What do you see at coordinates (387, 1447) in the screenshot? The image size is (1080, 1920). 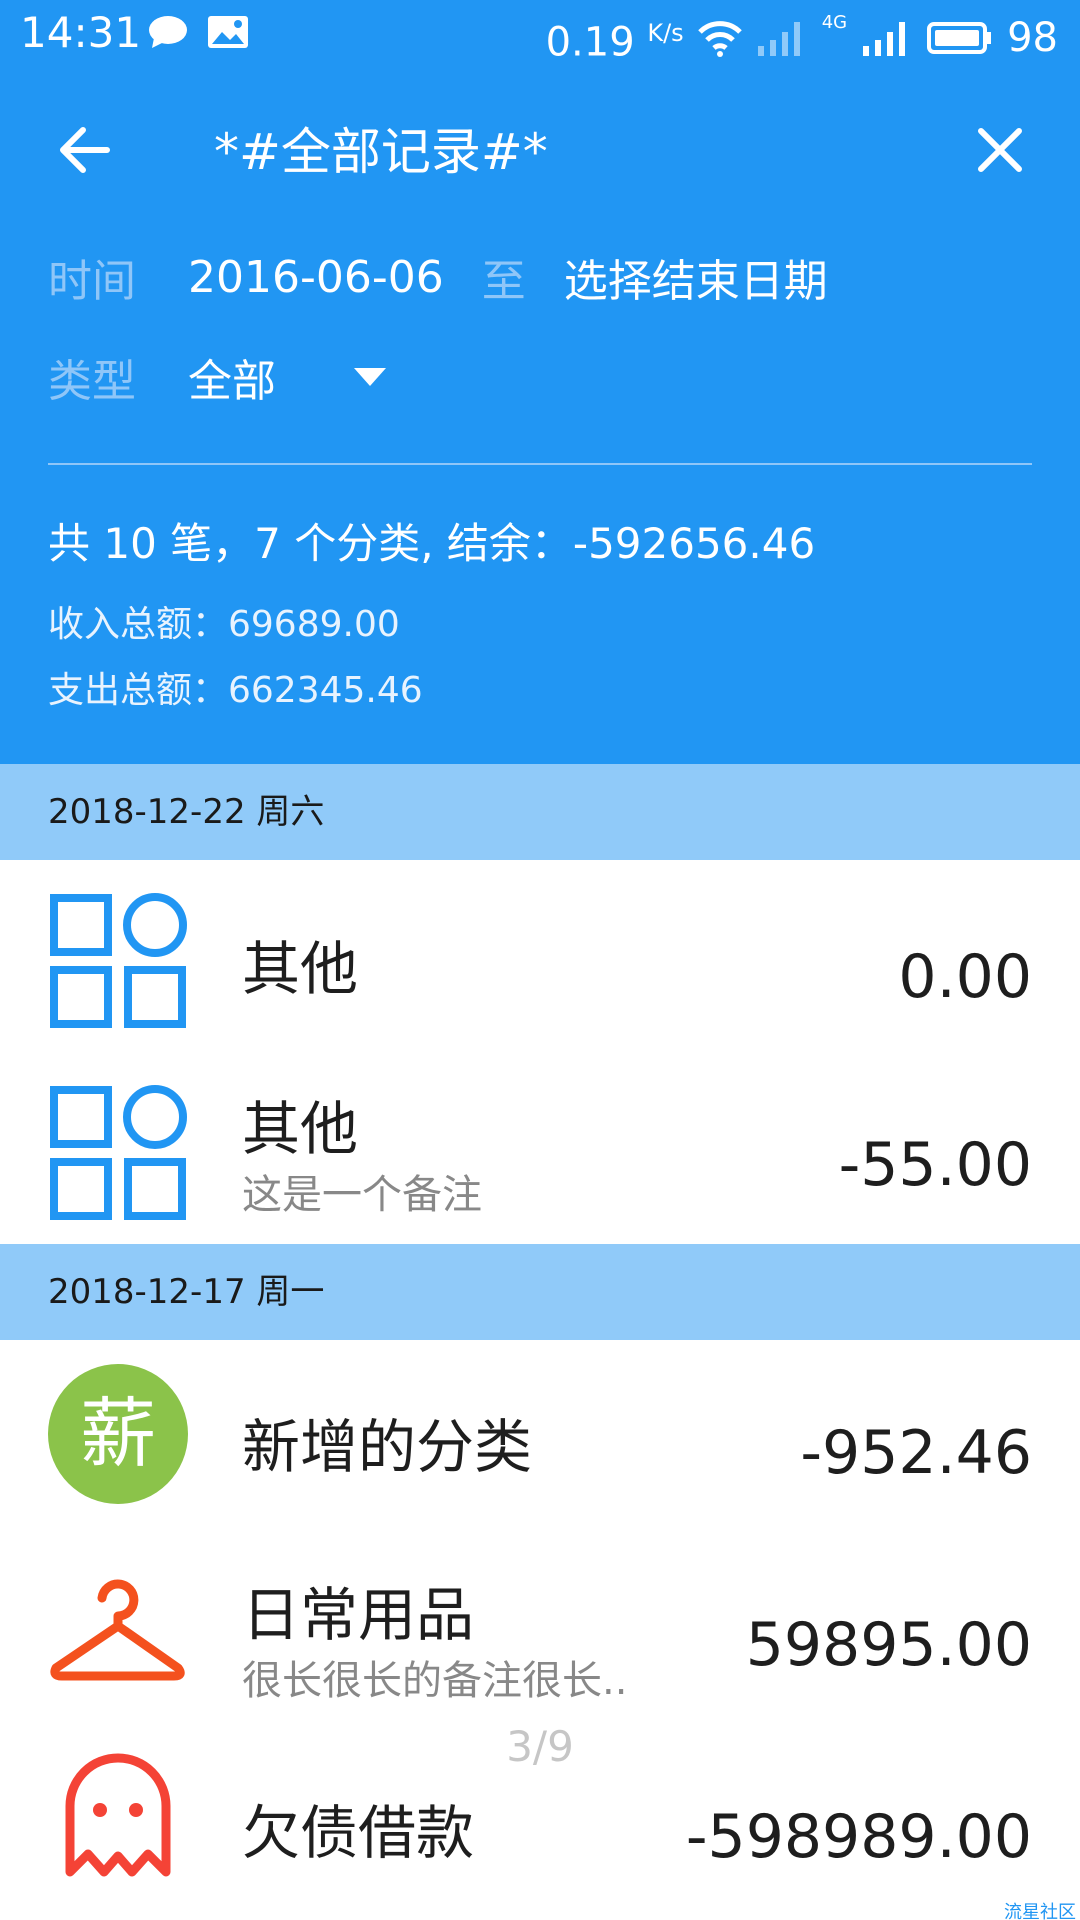 I see `item-title: 新增的分类` at bounding box center [387, 1447].